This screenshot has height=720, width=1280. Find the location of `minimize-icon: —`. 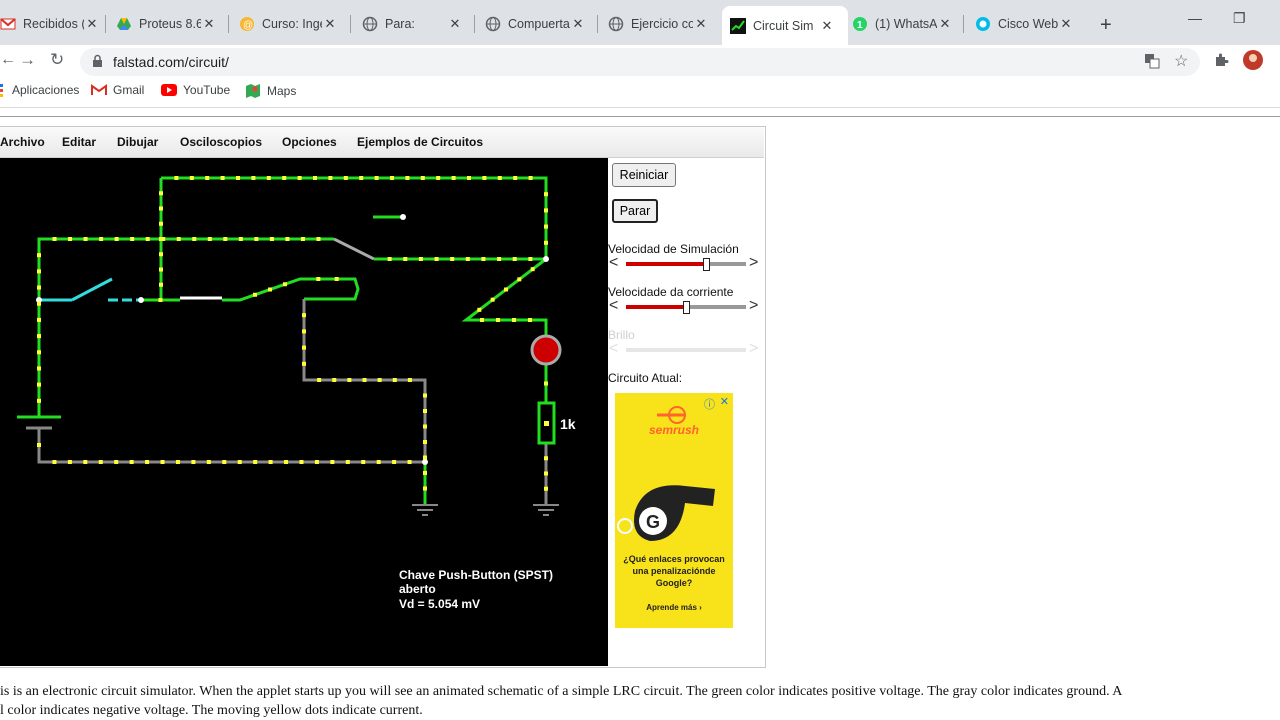

minimize-icon: — is located at coordinates (1195, 18).